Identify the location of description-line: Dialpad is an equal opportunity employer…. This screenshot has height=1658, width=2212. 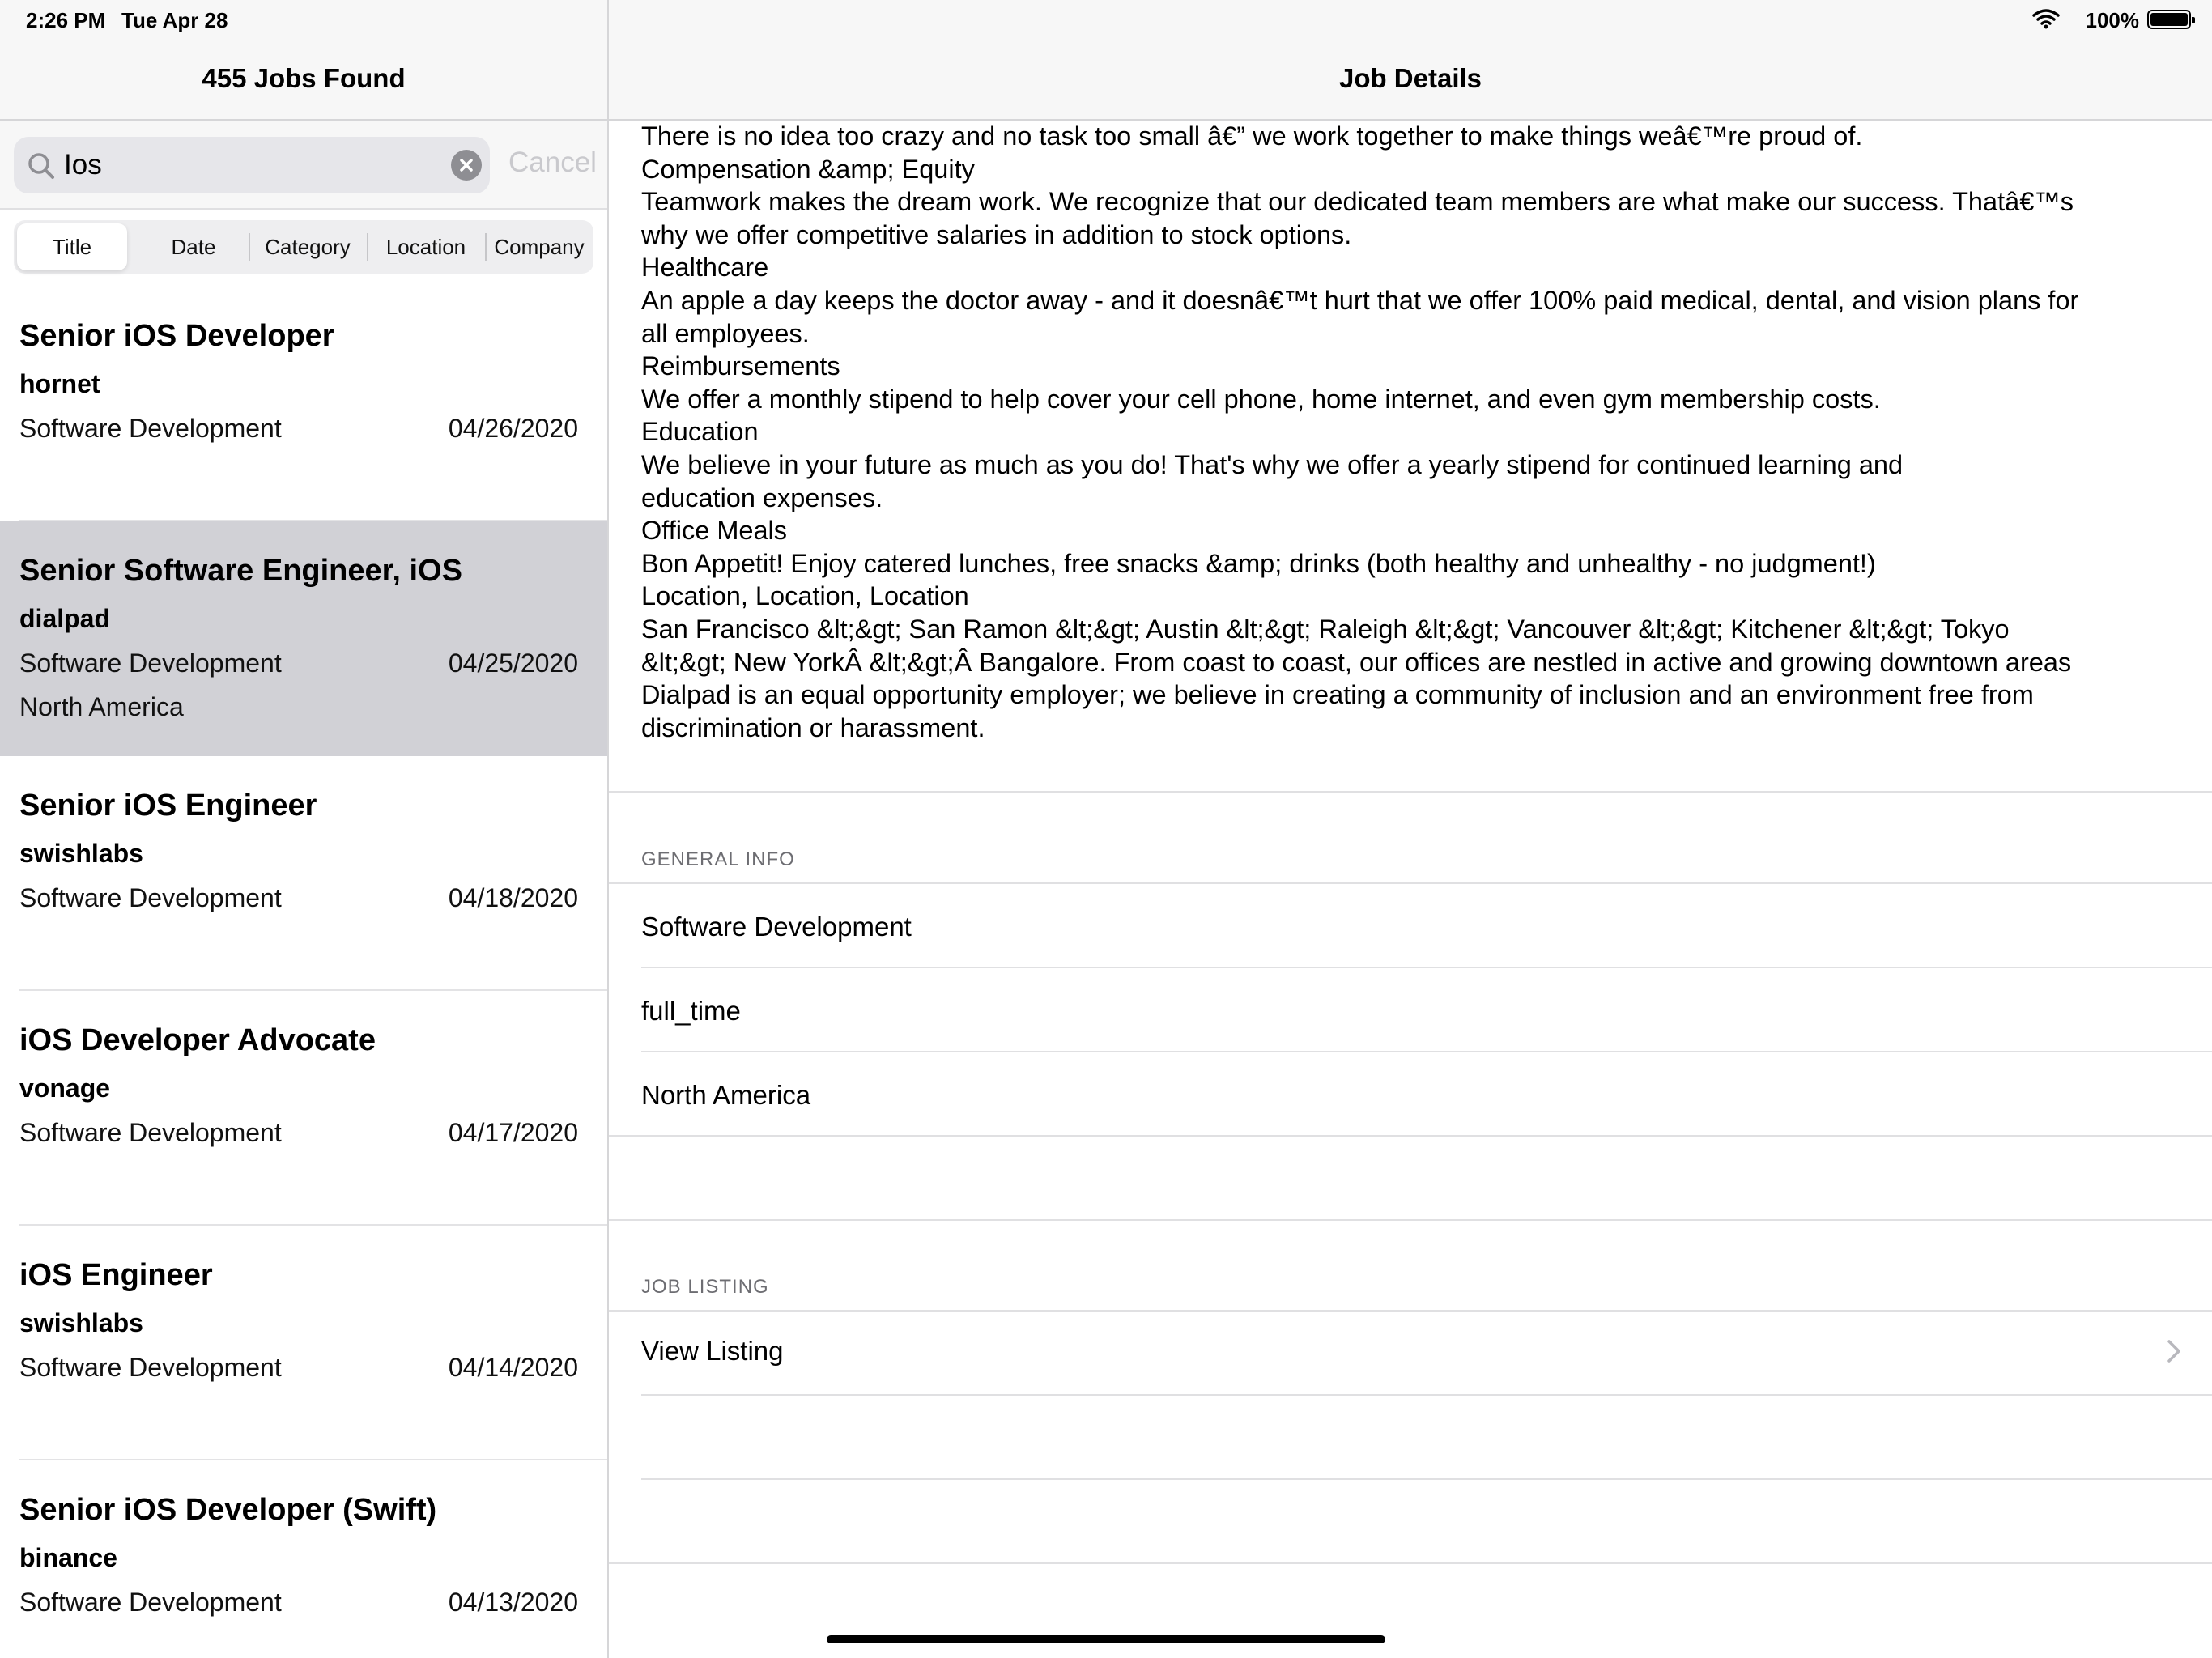
(1338, 695).